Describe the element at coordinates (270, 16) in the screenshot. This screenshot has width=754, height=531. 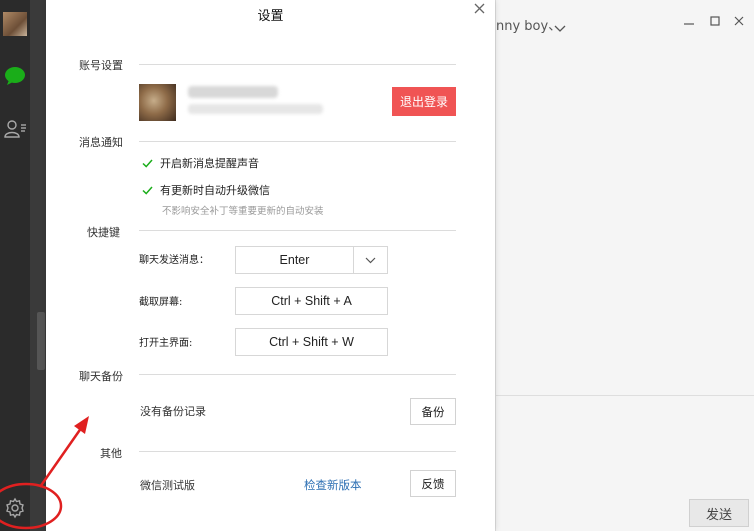
I see `dialog-title: 设置` at that location.